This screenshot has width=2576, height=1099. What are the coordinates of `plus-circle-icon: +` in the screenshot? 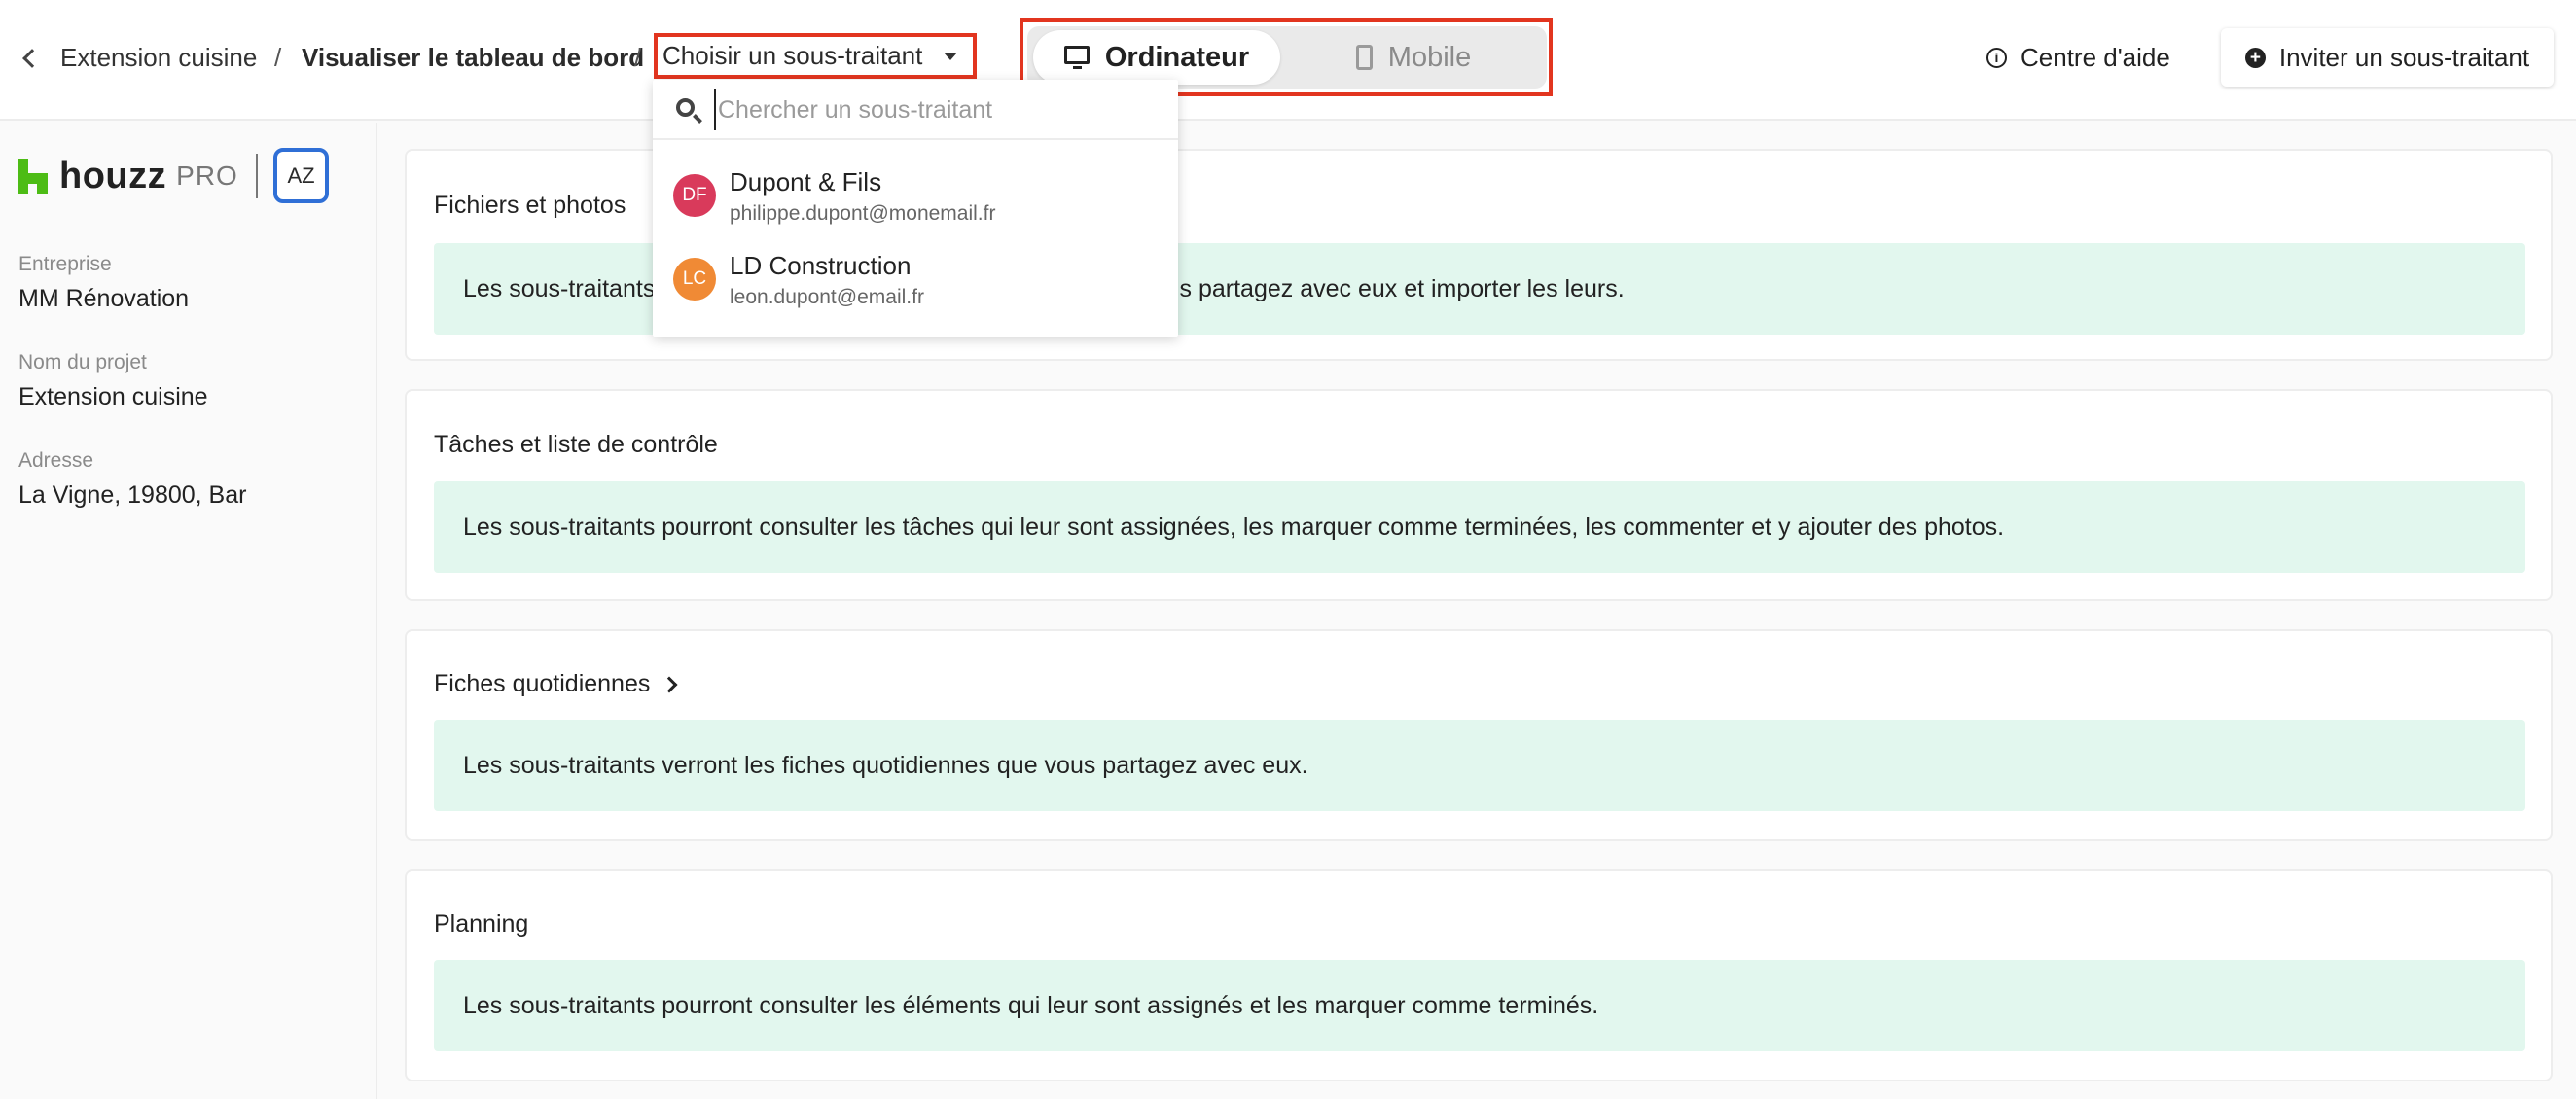 It's located at (2255, 57).